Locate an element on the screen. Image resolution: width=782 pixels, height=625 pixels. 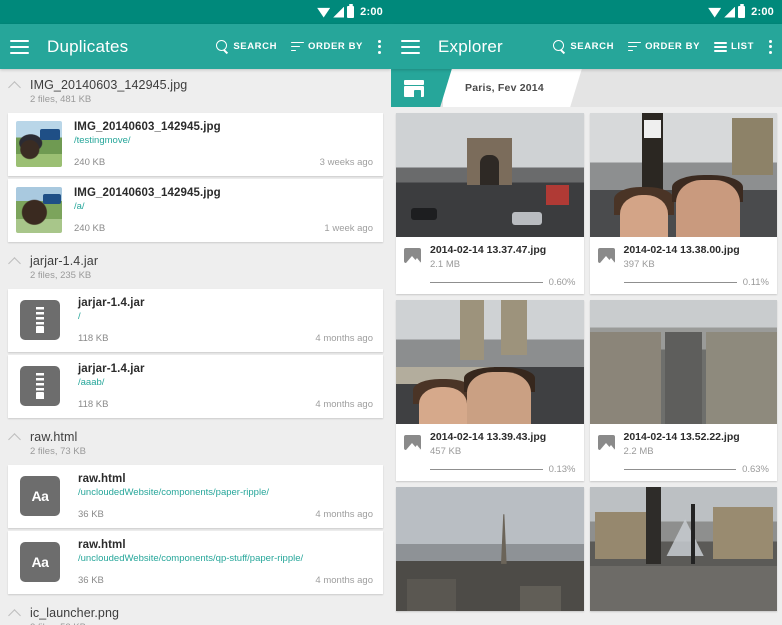
grid-card: 2014-02-14 13.52.22.jpg 2.2 MB 0.63% is located at coordinates (683, 390).